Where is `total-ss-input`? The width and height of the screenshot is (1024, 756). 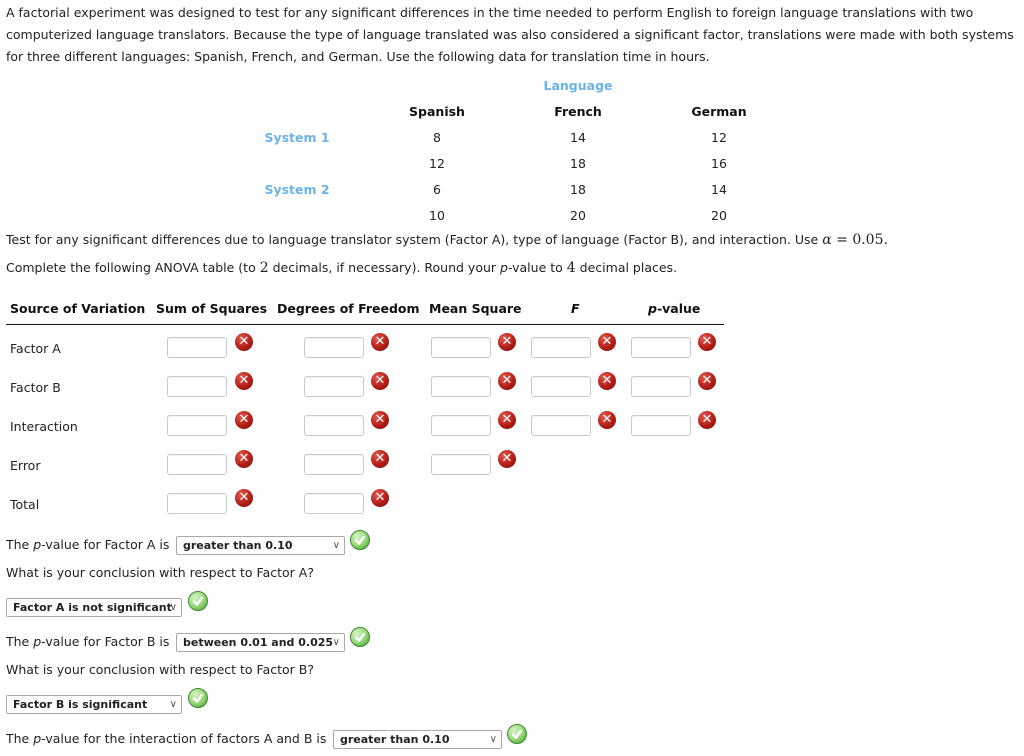
total-ss-input is located at coordinates (197, 503).